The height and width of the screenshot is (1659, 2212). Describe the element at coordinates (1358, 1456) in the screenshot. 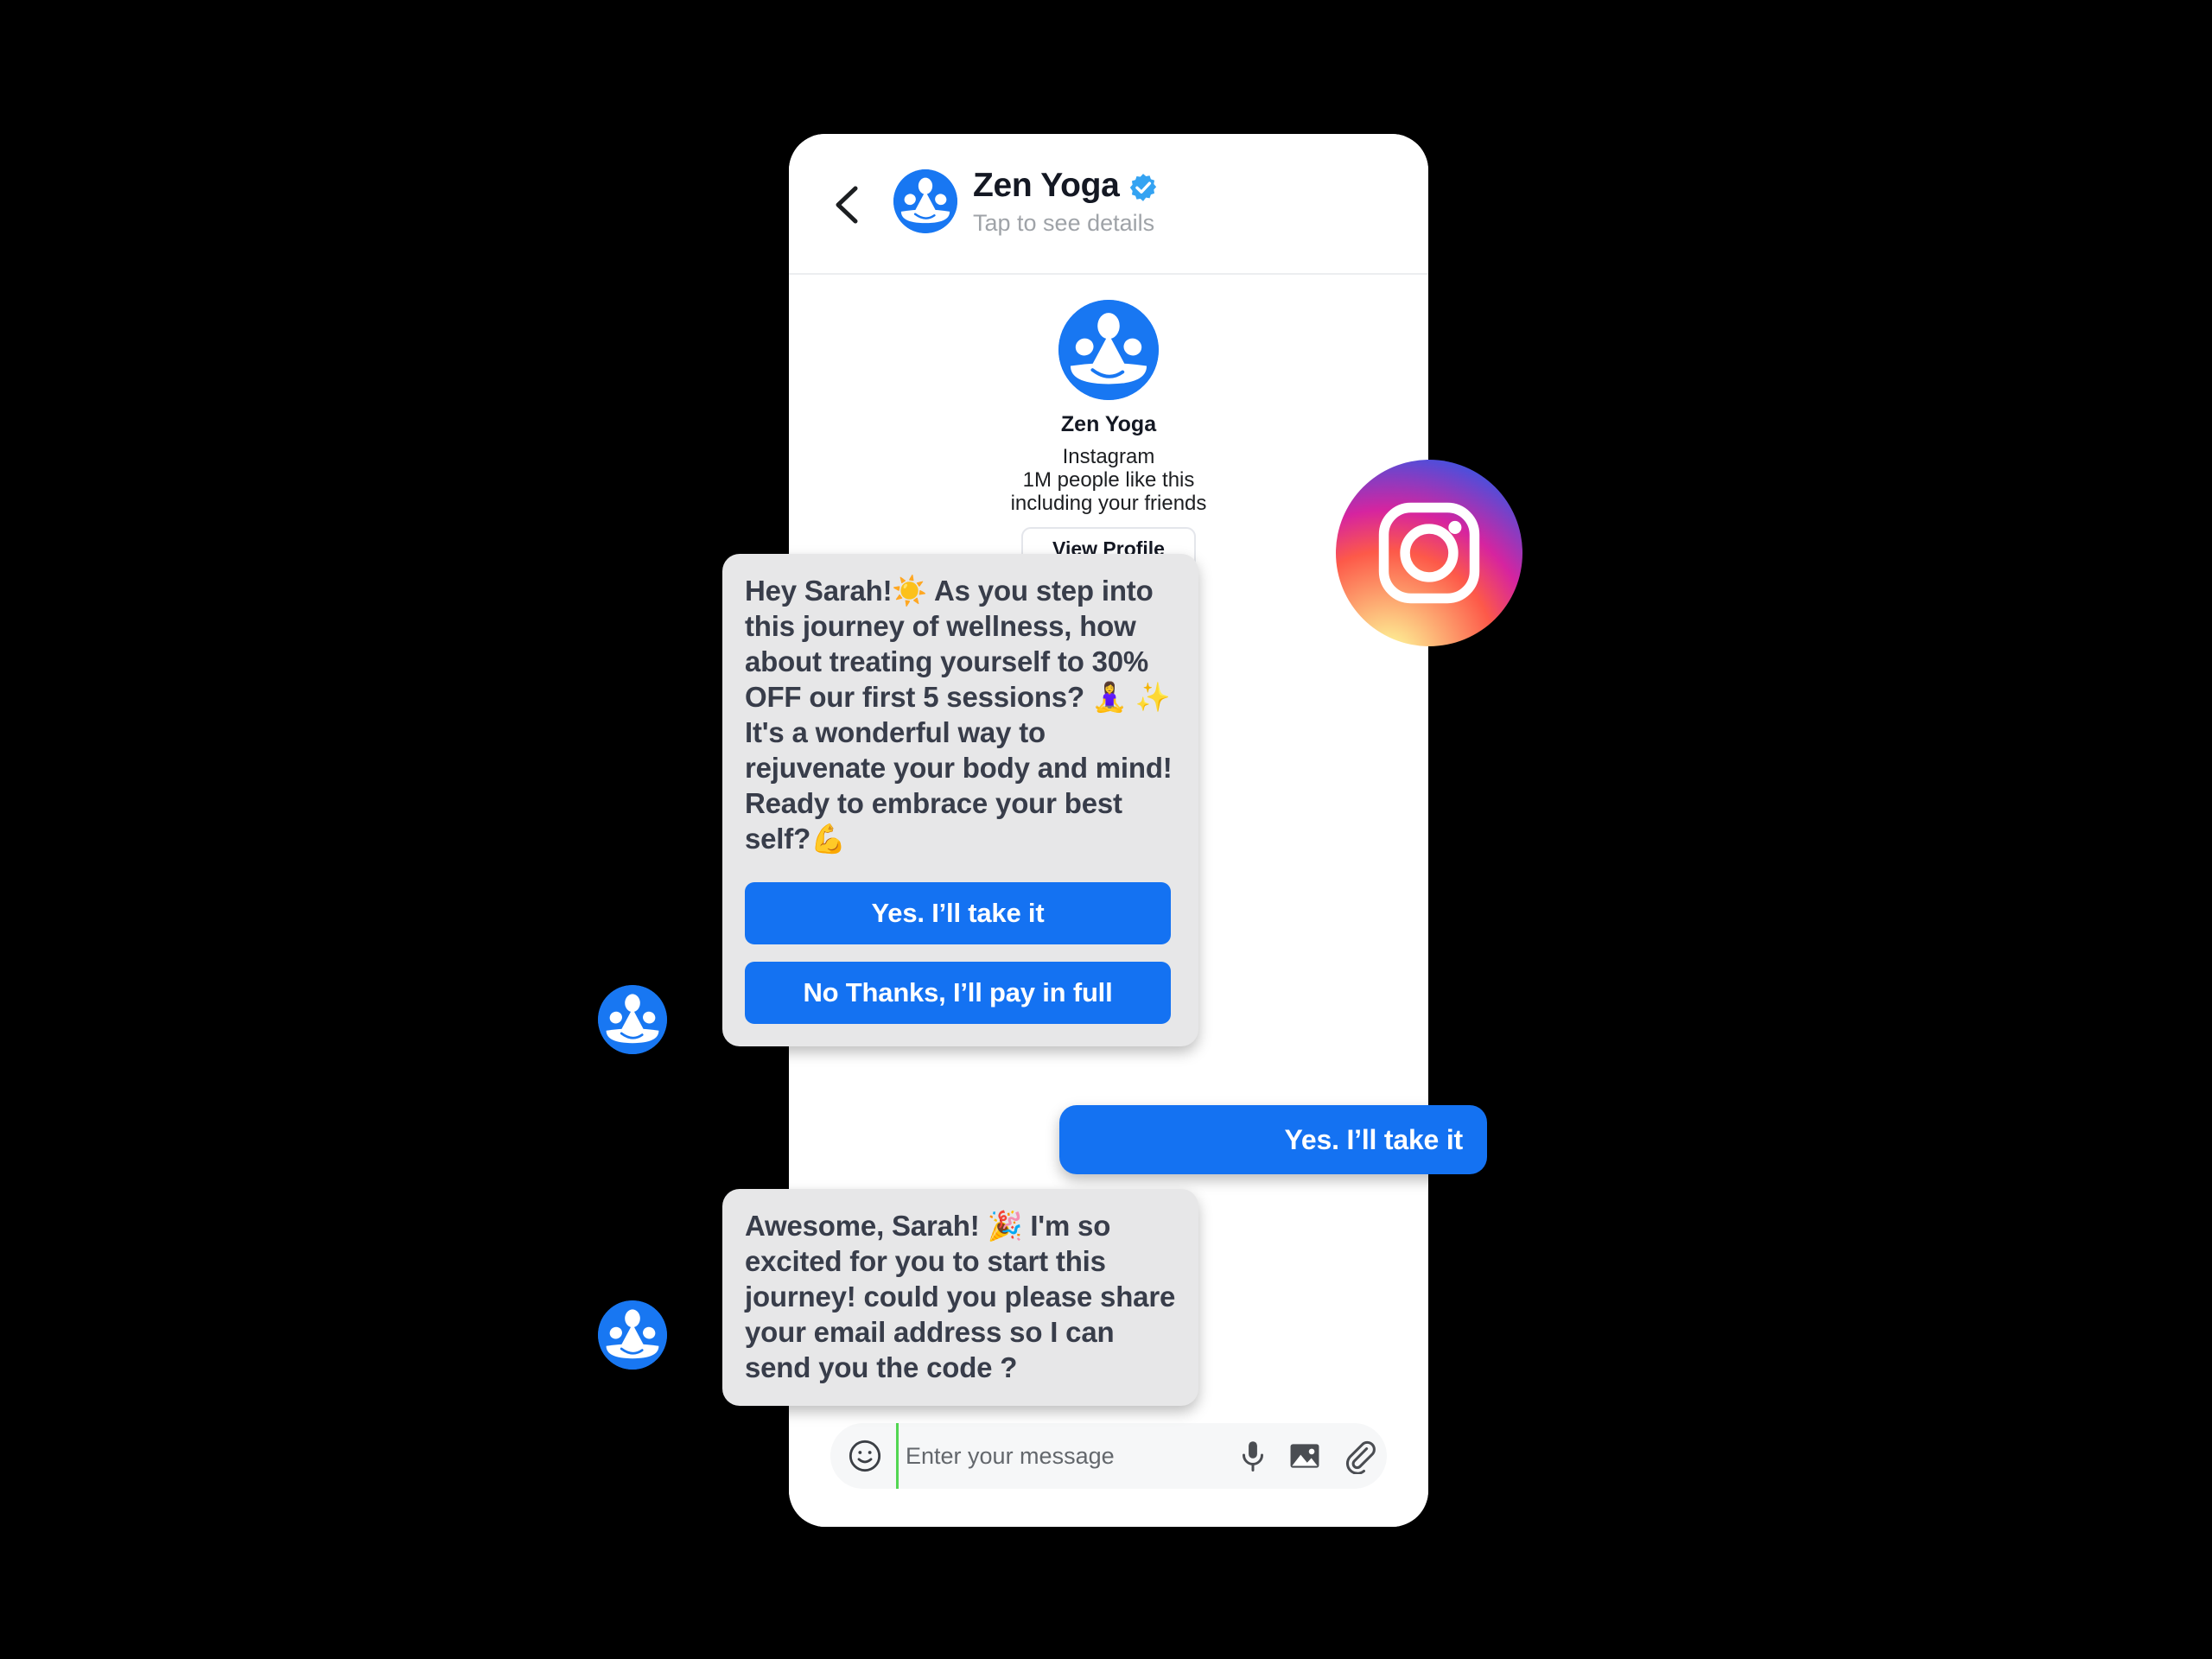

I see `paperclip-icon` at that location.